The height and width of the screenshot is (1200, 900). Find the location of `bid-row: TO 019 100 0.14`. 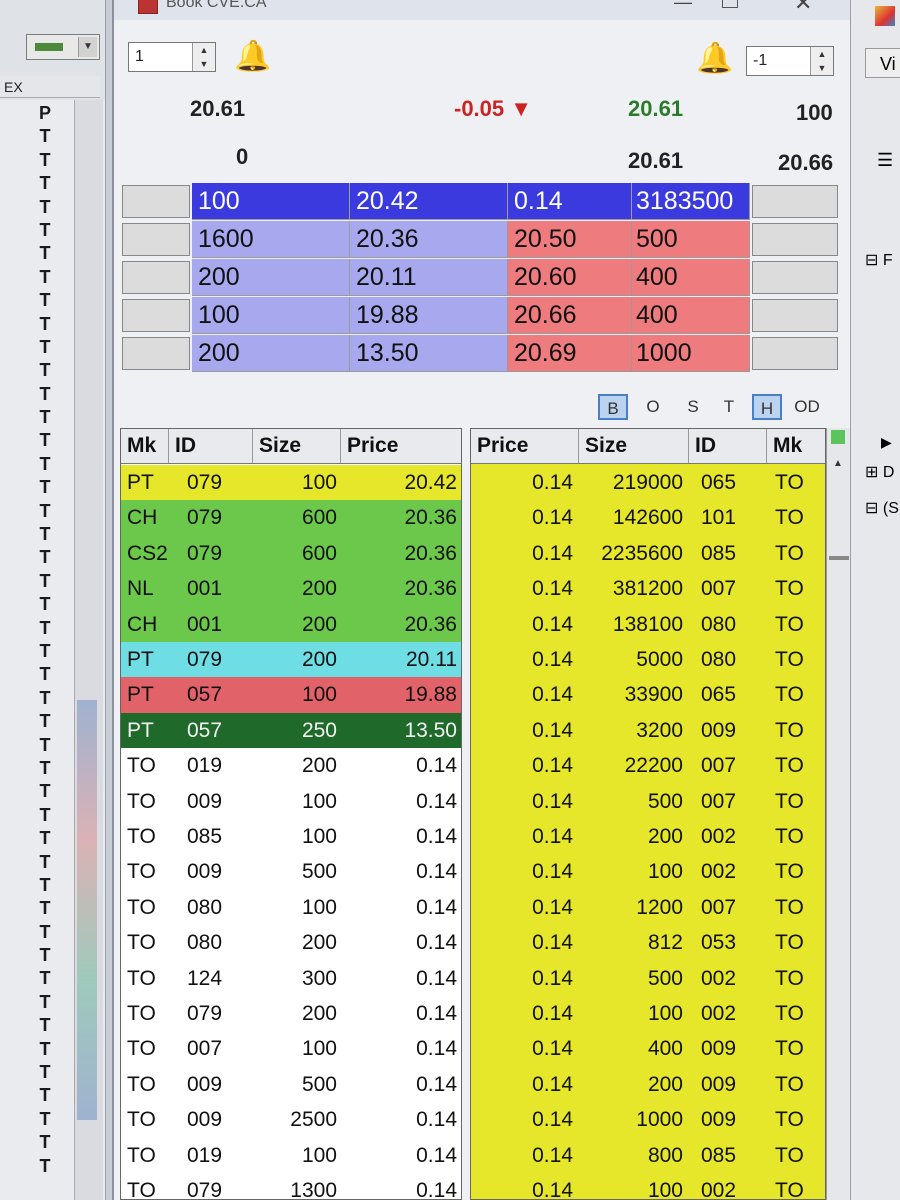

bid-row: TO 019 100 0.14 is located at coordinates (291, 1155).